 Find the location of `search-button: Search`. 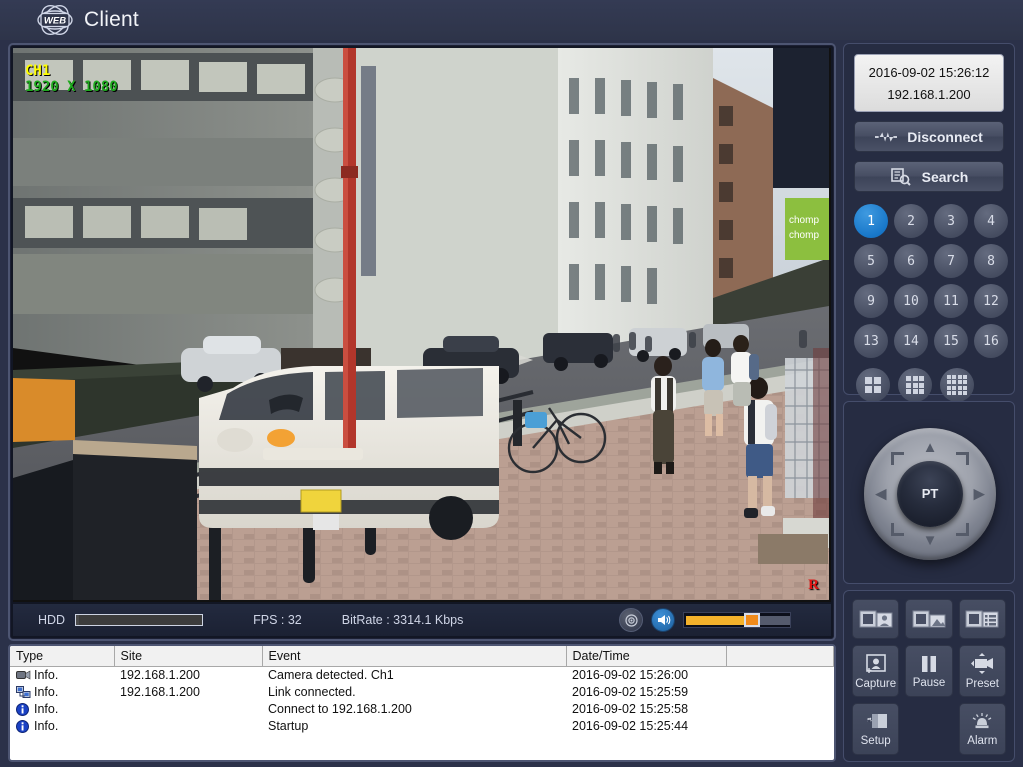

search-button: Search is located at coordinates (929, 176).